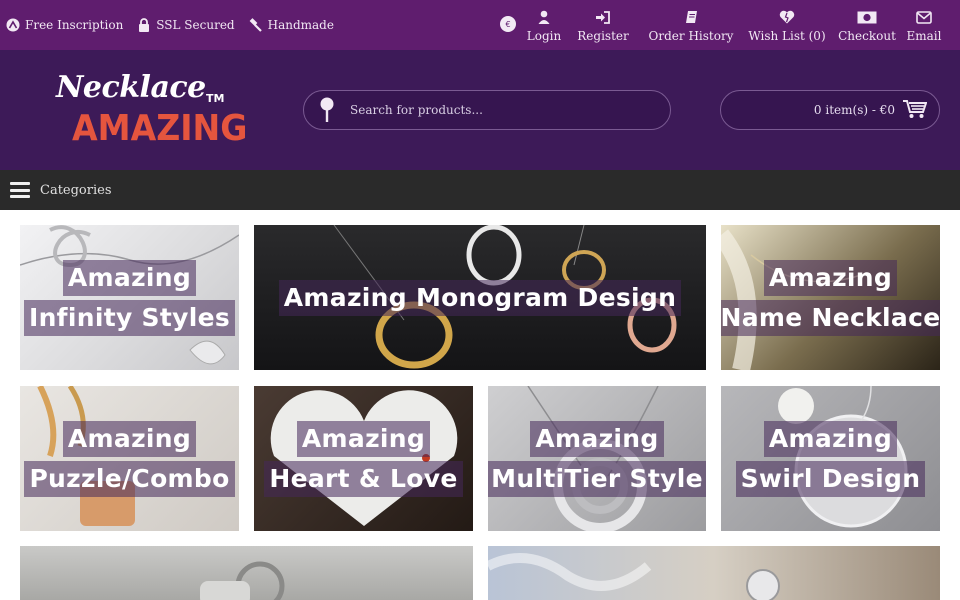 Image resolution: width=960 pixels, height=600 pixels. Describe the element at coordinates (215, 98) in the screenshot. I see `logo-trademark: TM` at that location.